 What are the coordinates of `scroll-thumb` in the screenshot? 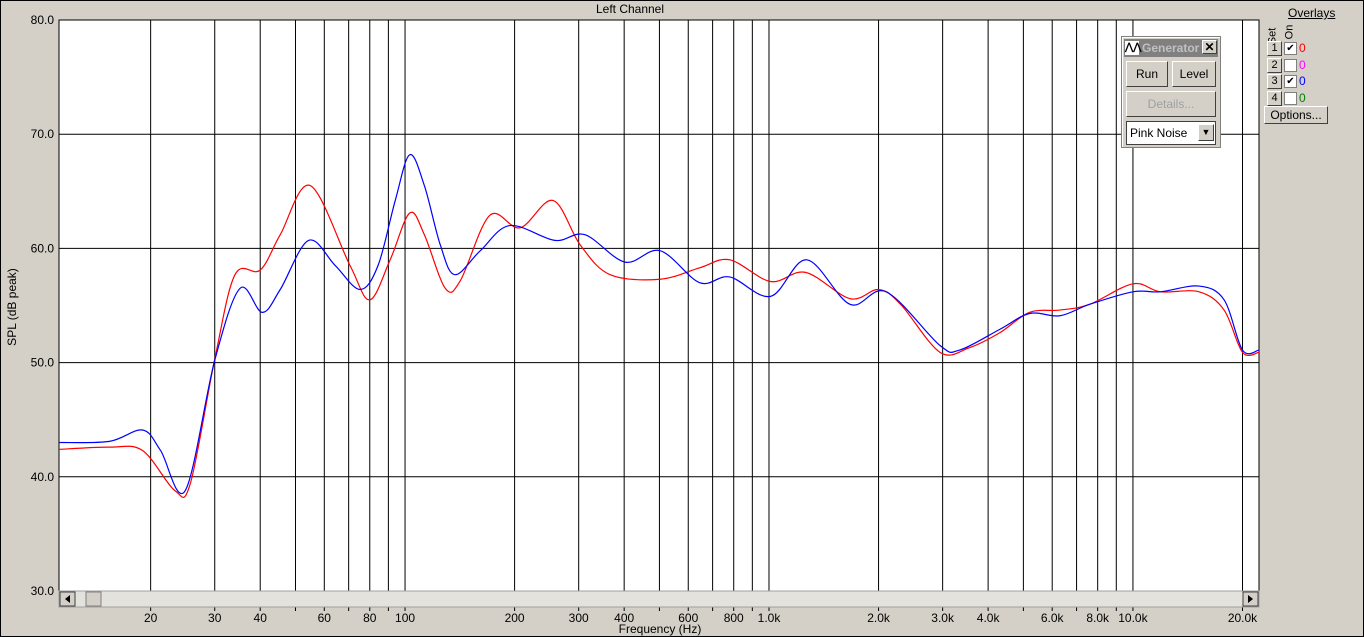 It's located at (93, 599).